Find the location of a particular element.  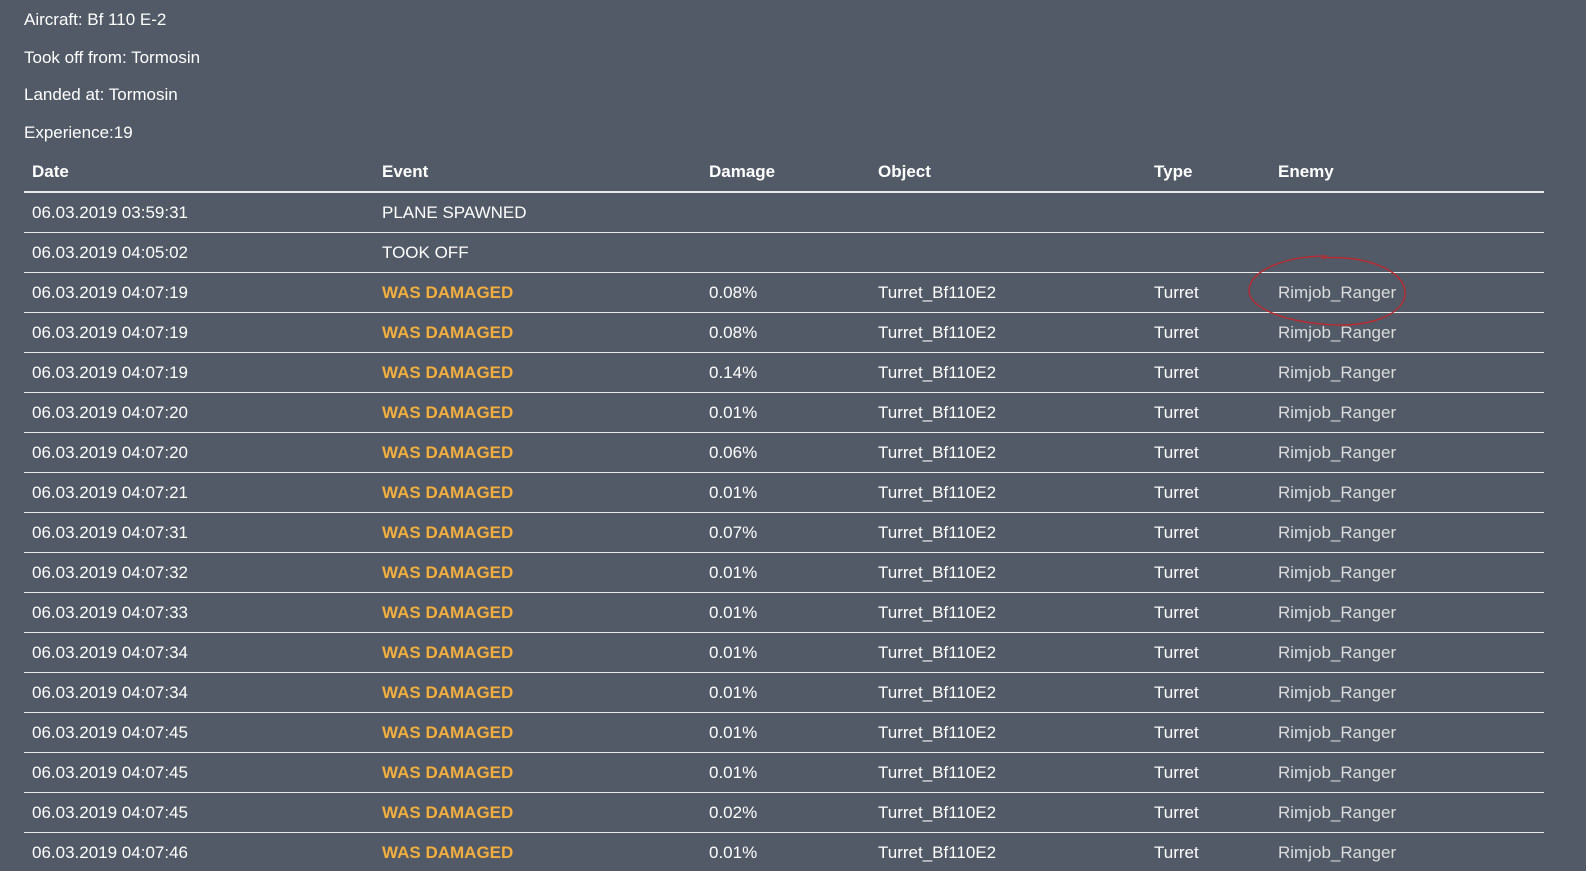

column-header-date: Date is located at coordinates (199, 173).